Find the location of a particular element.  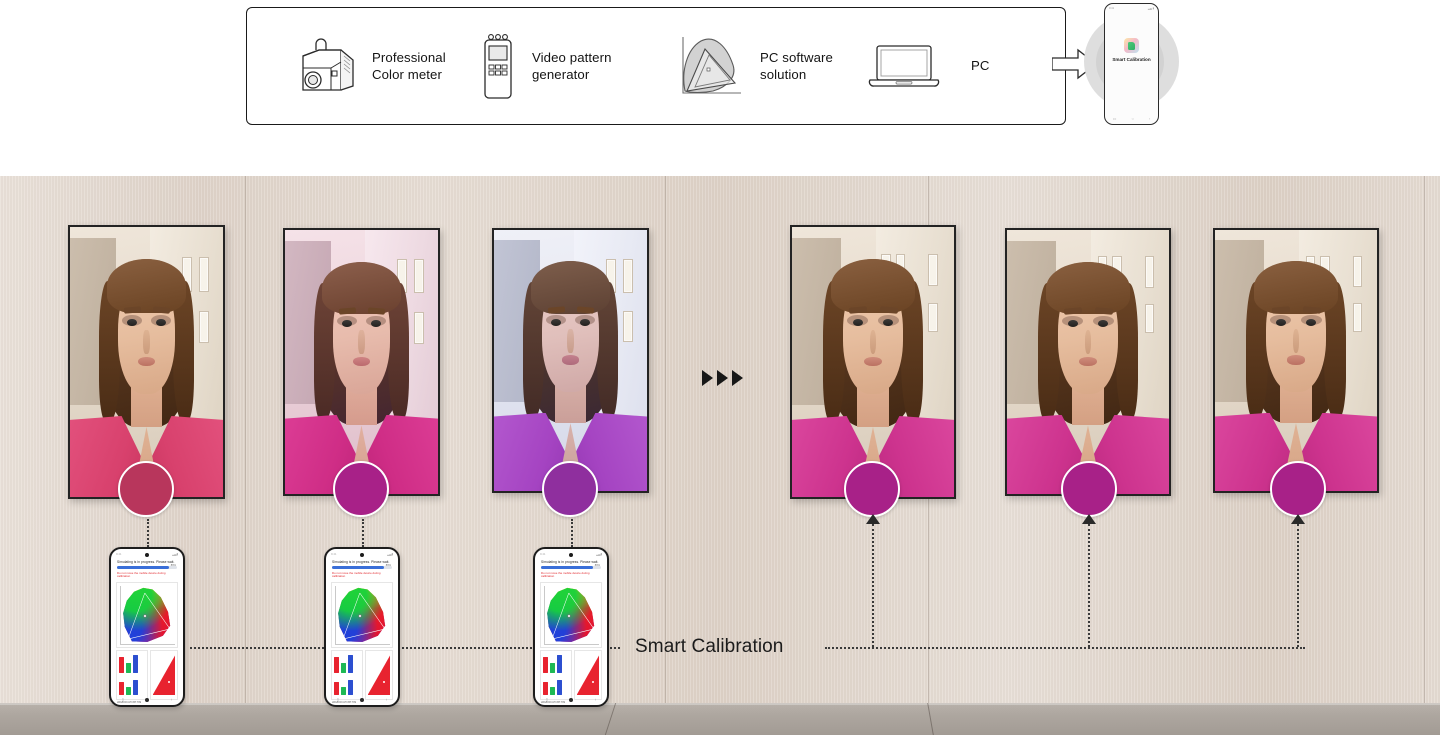

measurement-panels is located at coordinates (571, 674).